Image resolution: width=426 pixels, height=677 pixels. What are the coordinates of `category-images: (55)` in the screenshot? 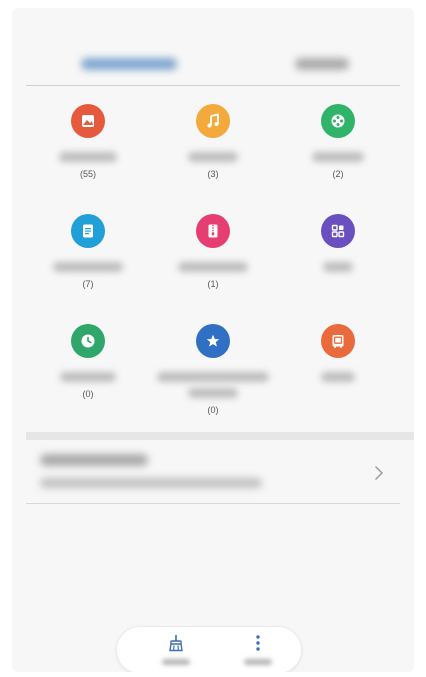 It's located at (88, 142).